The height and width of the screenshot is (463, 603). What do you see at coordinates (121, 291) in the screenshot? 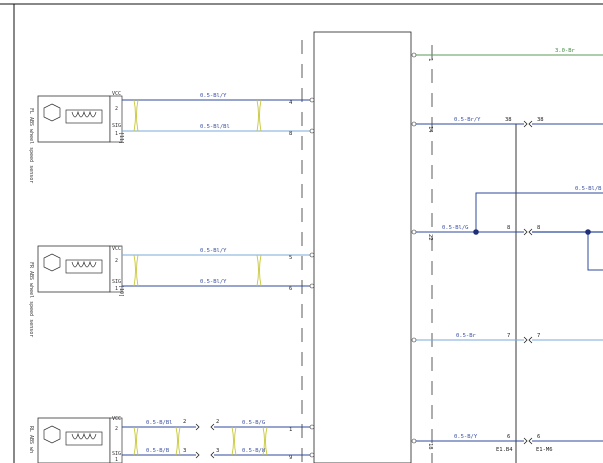
I see `sensor-2-connector-label: [10]` at bounding box center [121, 291].